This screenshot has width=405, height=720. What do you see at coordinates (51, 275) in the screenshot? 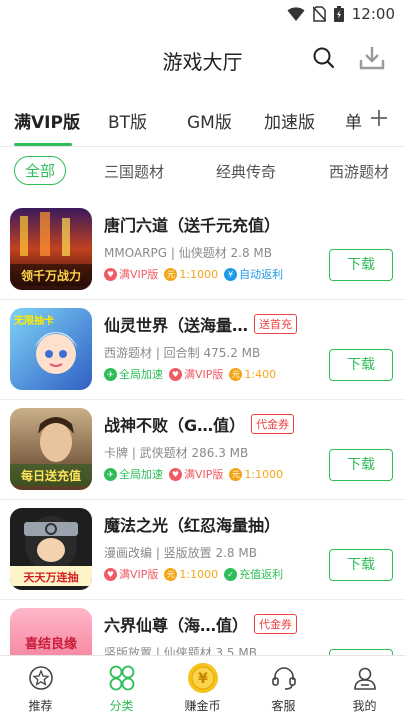
I see `thumbnail-caption: 领千万战力` at bounding box center [51, 275].